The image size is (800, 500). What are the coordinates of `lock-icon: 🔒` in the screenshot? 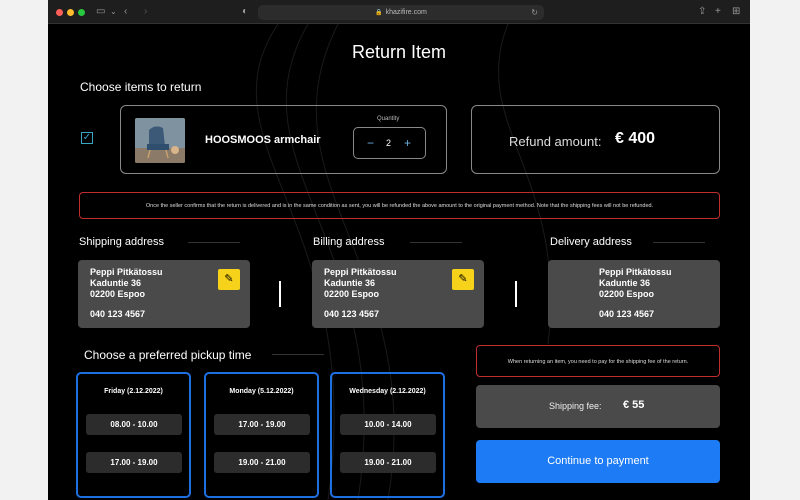 It's located at (379, 13).